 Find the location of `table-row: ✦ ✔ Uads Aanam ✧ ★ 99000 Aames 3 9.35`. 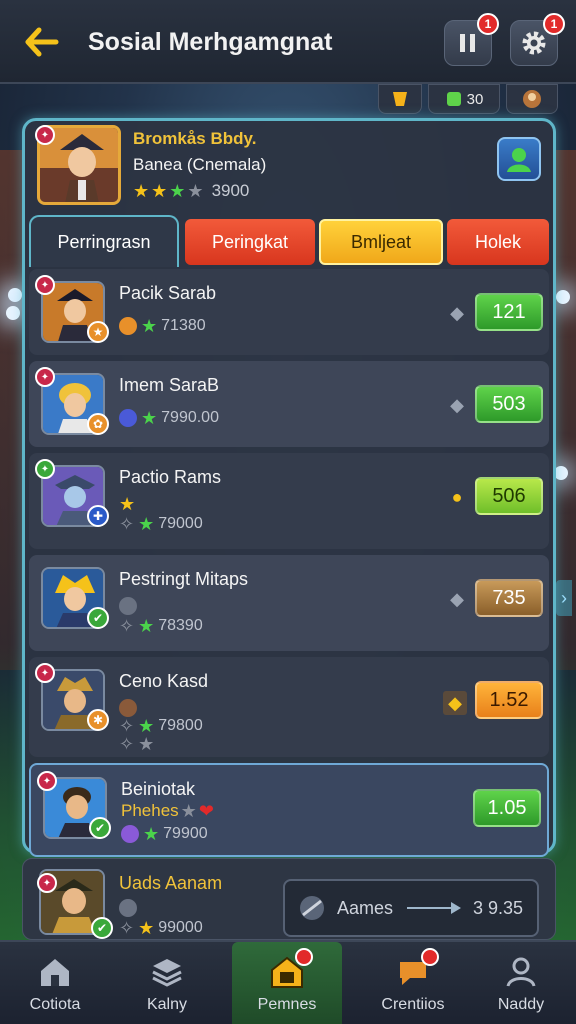

table-row: ✦ ✔ Uads Aanam ✧ ★ 99000 Aames 3 9.35 is located at coordinates (289, 899).